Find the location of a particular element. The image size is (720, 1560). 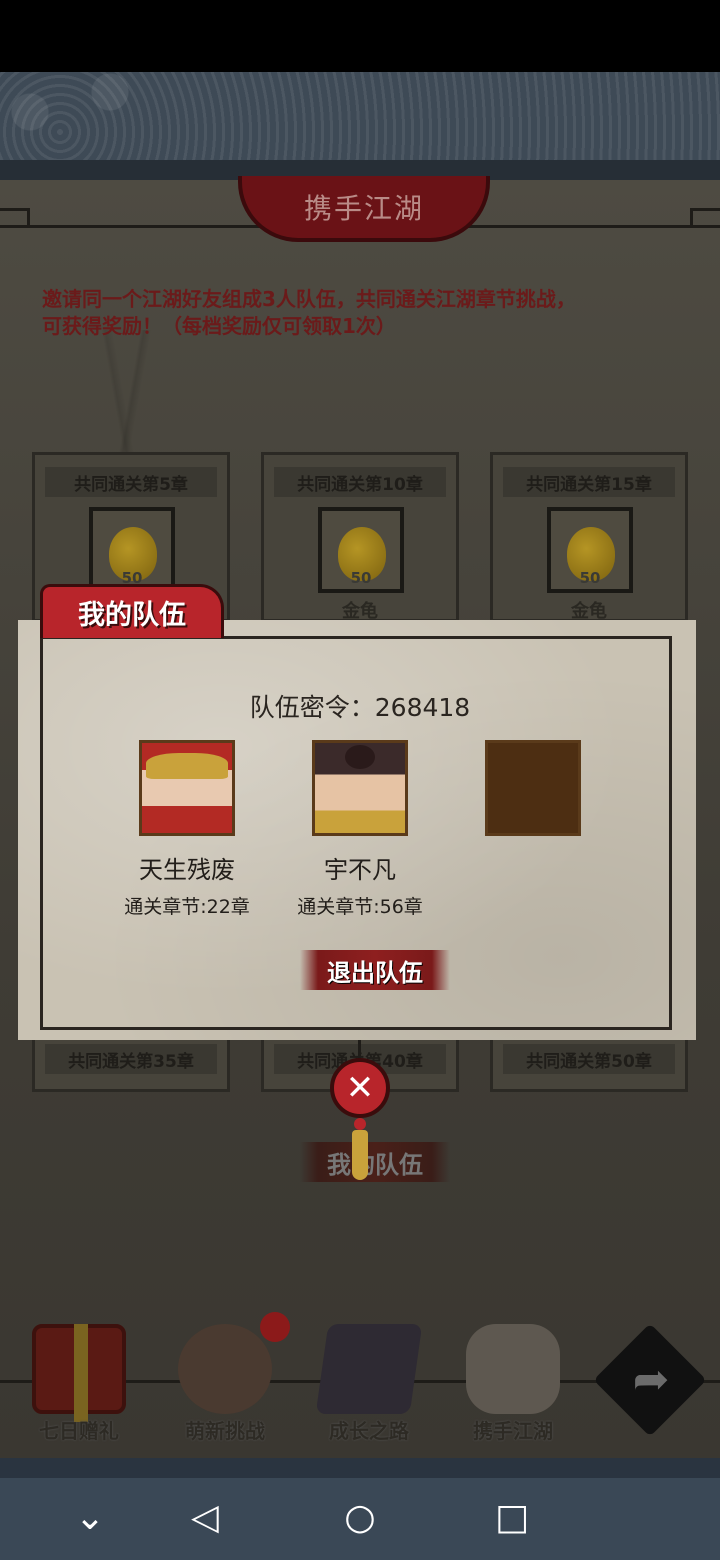

nav-item-label: 七日赠礼 is located at coordinates (79, 1431).